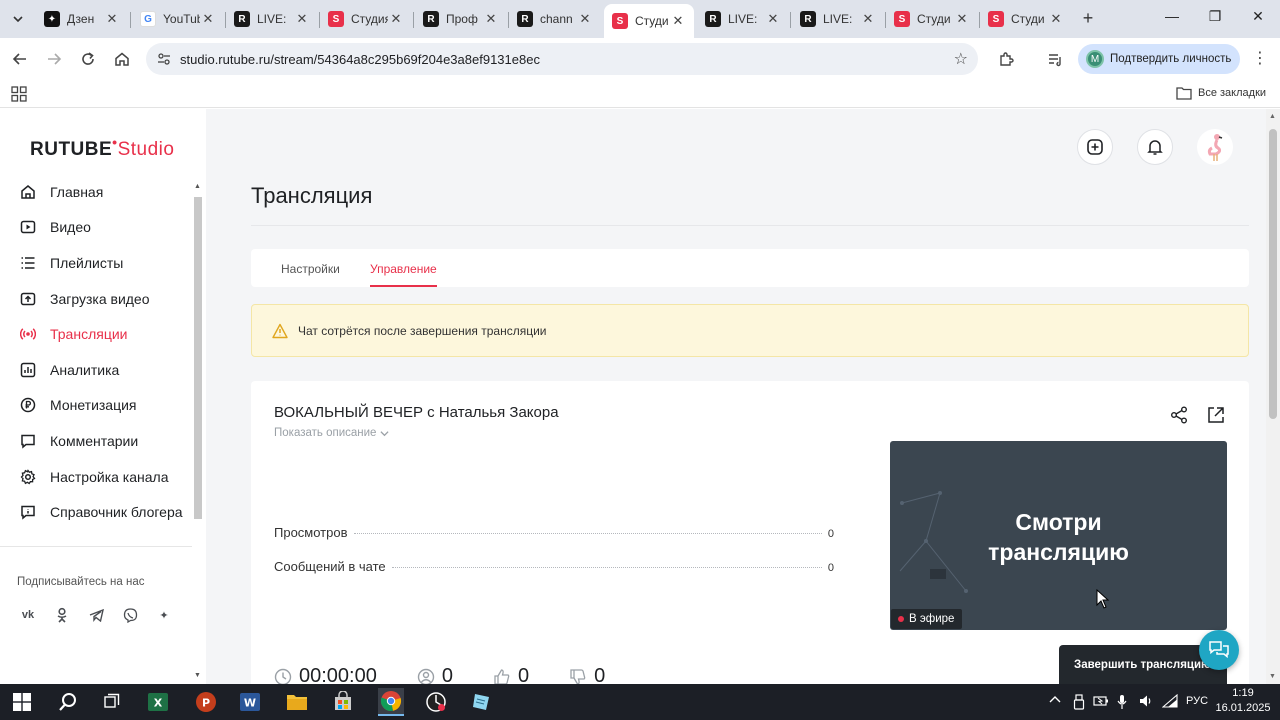  I want to click on rutube-studio-logo: RUTUBE • Studio, so click(102, 147).